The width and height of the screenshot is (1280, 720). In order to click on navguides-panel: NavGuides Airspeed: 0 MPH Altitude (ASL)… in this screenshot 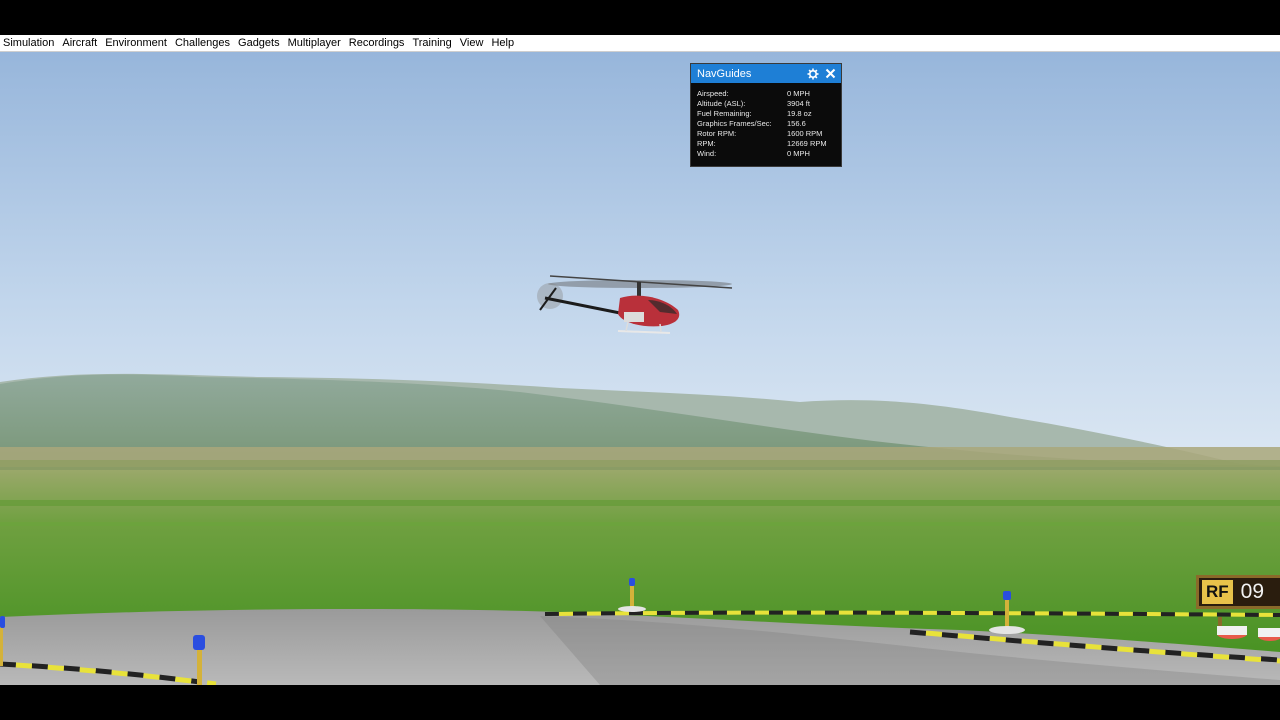, I will do `click(766, 115)`.